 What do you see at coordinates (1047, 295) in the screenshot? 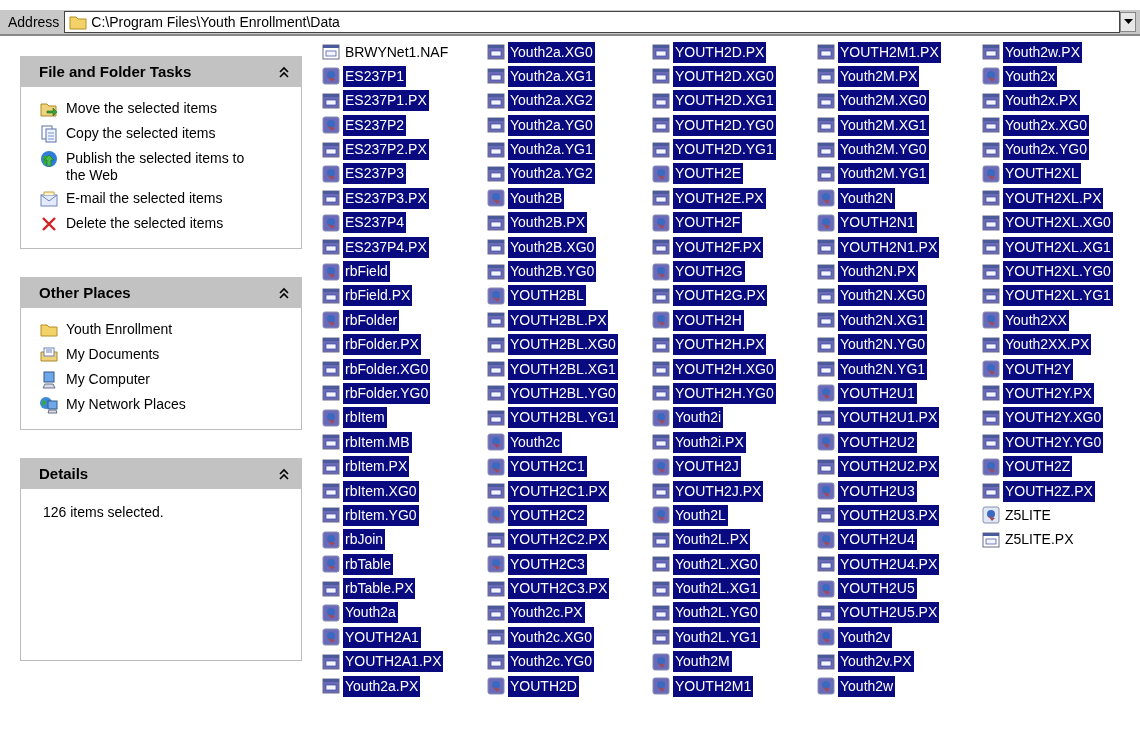
I see `file-item: YOUTH2XL.YG1` at bounding box center [1047, 295].